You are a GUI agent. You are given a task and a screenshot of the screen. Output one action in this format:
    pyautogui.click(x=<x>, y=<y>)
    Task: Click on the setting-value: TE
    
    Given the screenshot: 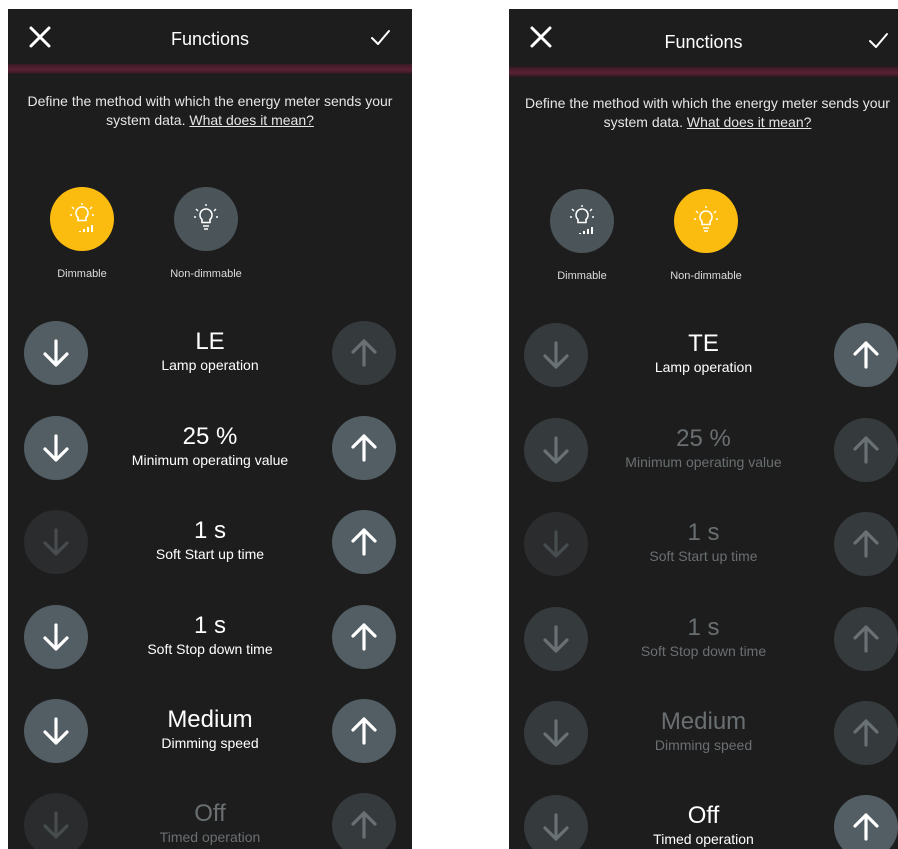 What is the action you would take?
    pyautogui.click(x=703, y=343)
    